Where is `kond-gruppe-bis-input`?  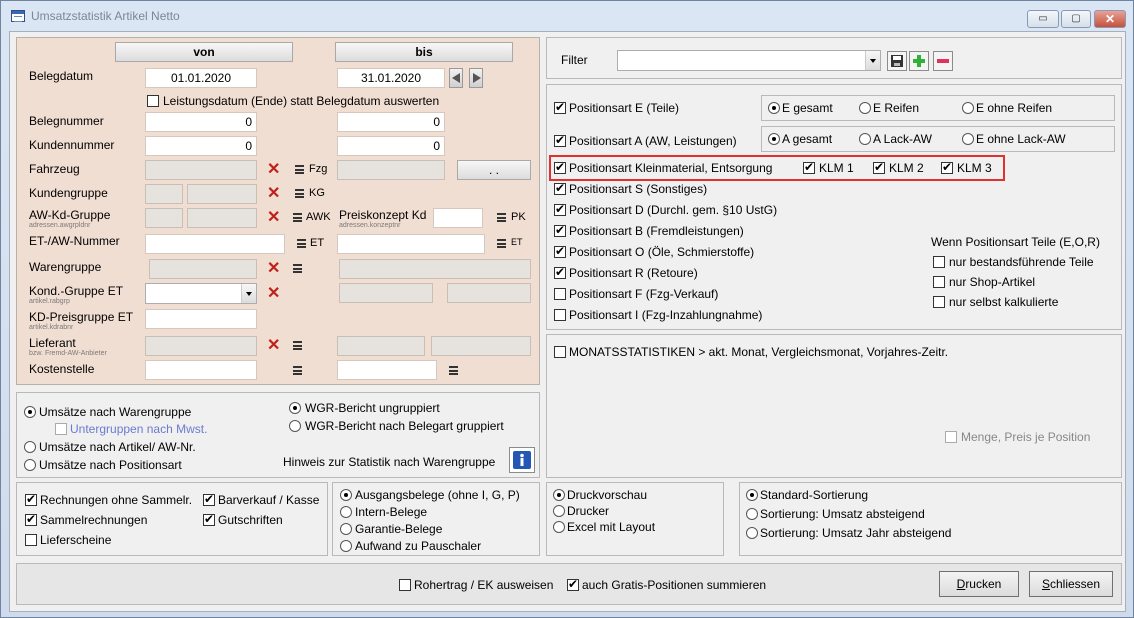
kond-gruppe-bis-input is located at coordinates (489, 293).